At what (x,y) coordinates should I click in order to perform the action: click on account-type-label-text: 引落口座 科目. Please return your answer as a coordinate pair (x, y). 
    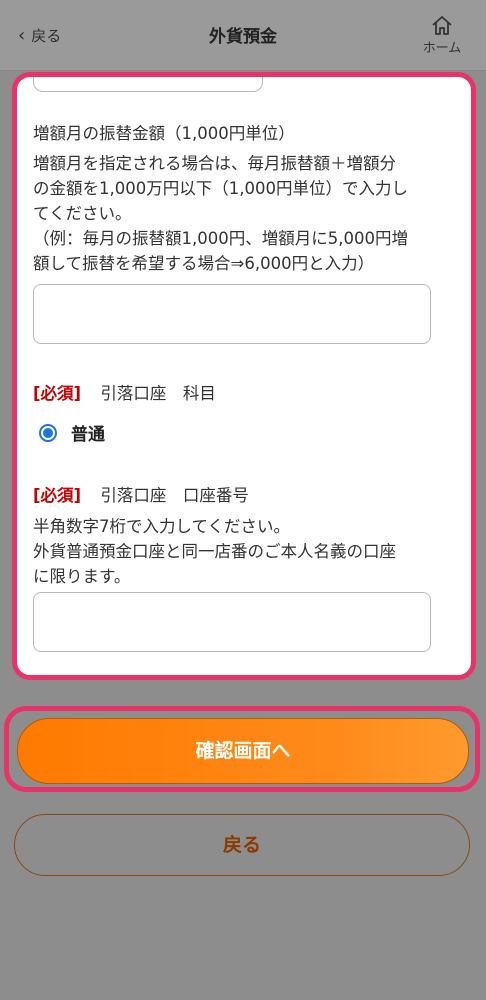
    Looking at the image, I should click on (158, 393).